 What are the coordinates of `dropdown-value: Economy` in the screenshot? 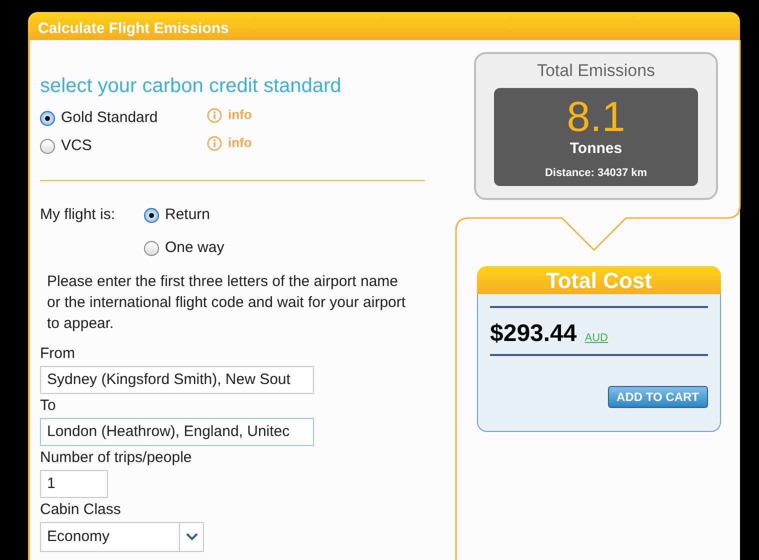 It's located at (78, 536).